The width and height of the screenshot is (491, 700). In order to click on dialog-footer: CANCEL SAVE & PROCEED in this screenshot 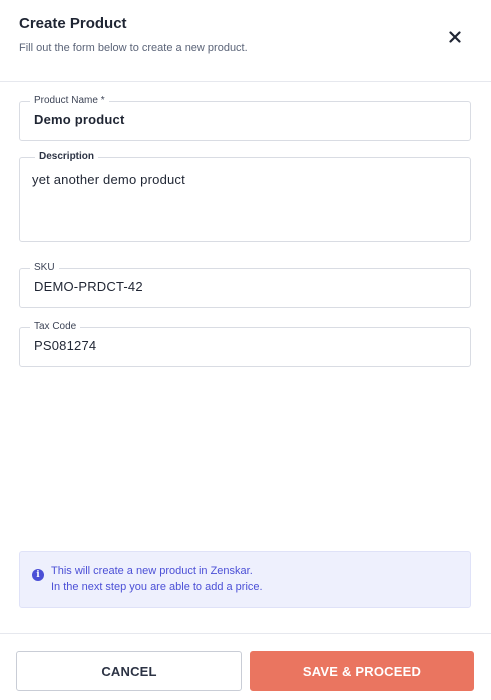, I will do `click(245, 666)`.